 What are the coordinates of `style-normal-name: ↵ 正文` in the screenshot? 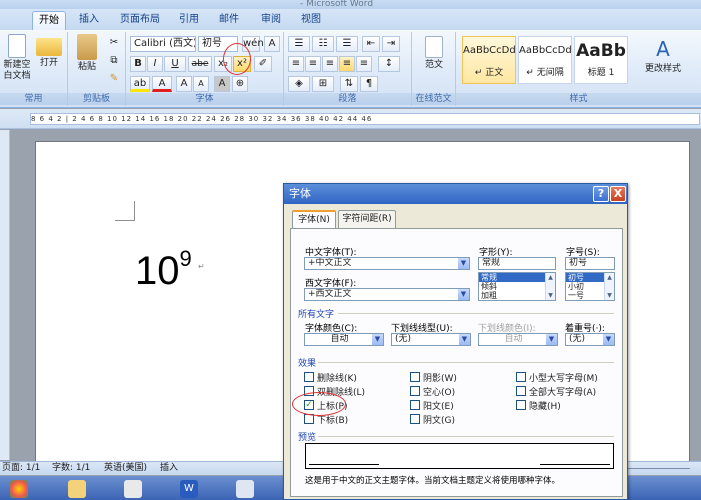 It's located at (489, 73).